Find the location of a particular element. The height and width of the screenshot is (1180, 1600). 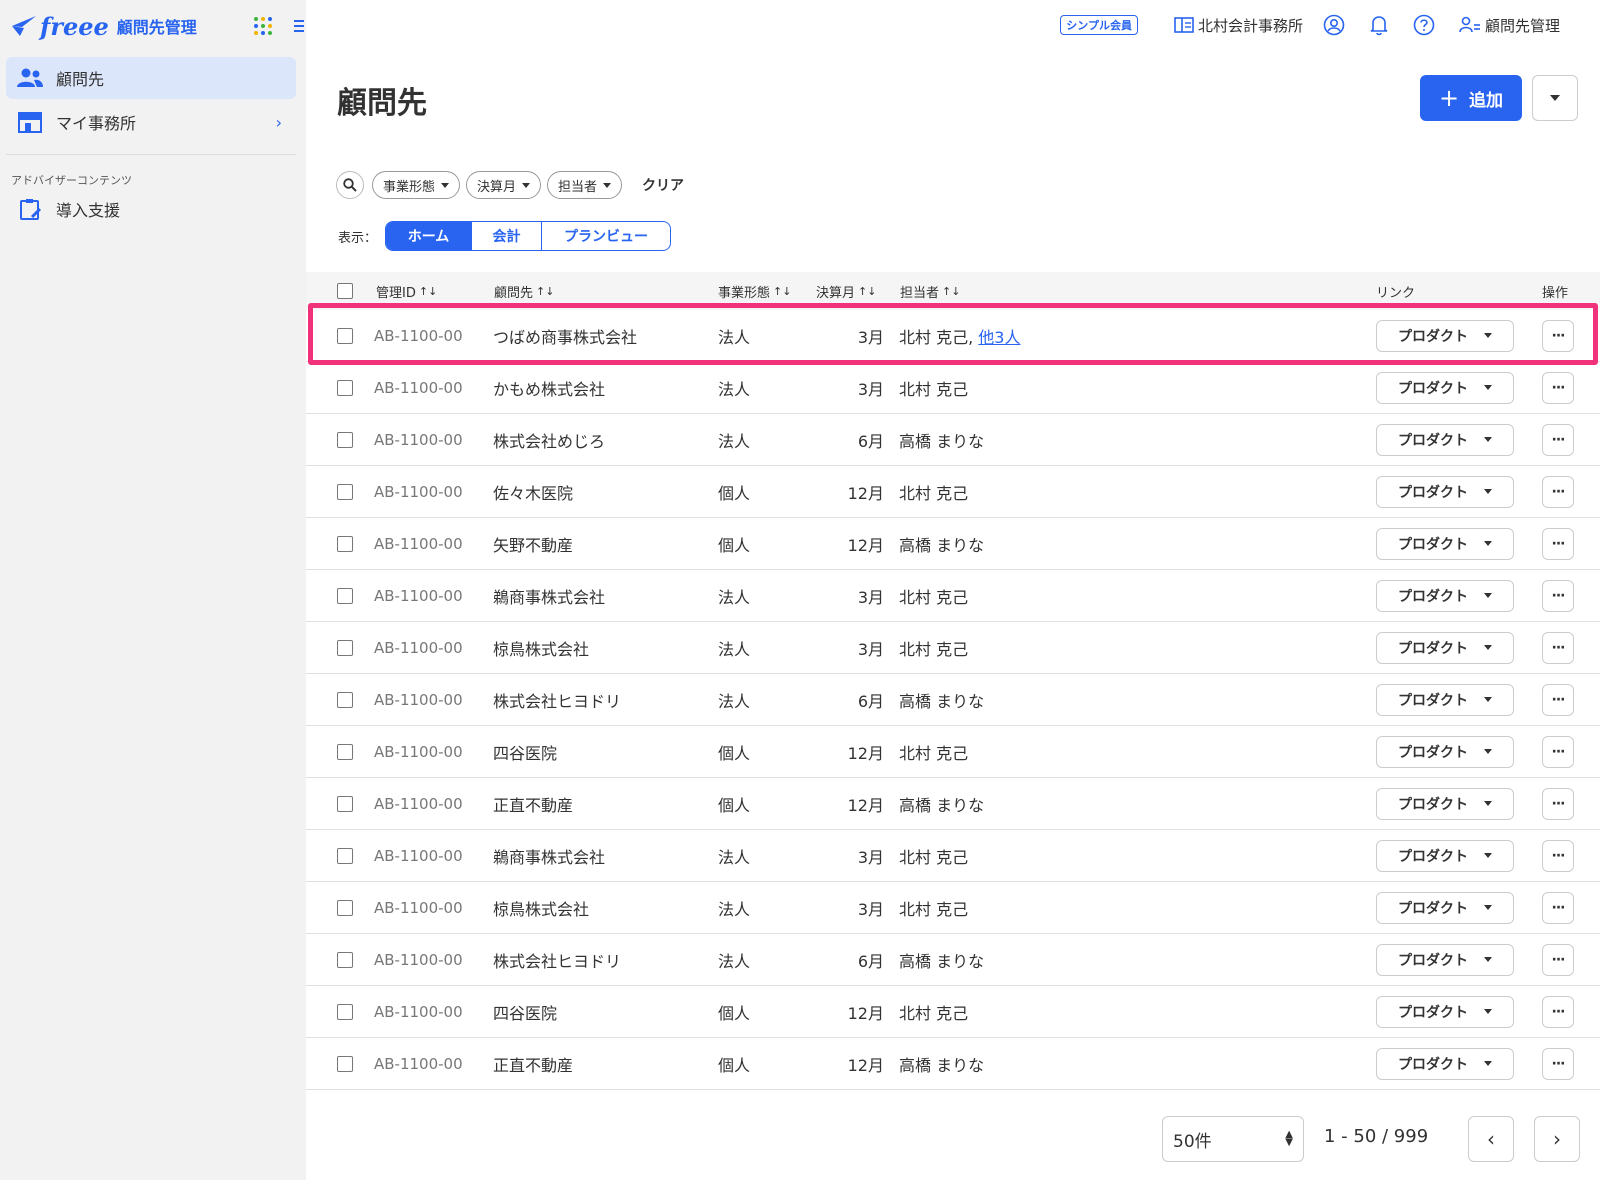

add-client-button: + 追加 is located at coordinates (1471, 98).